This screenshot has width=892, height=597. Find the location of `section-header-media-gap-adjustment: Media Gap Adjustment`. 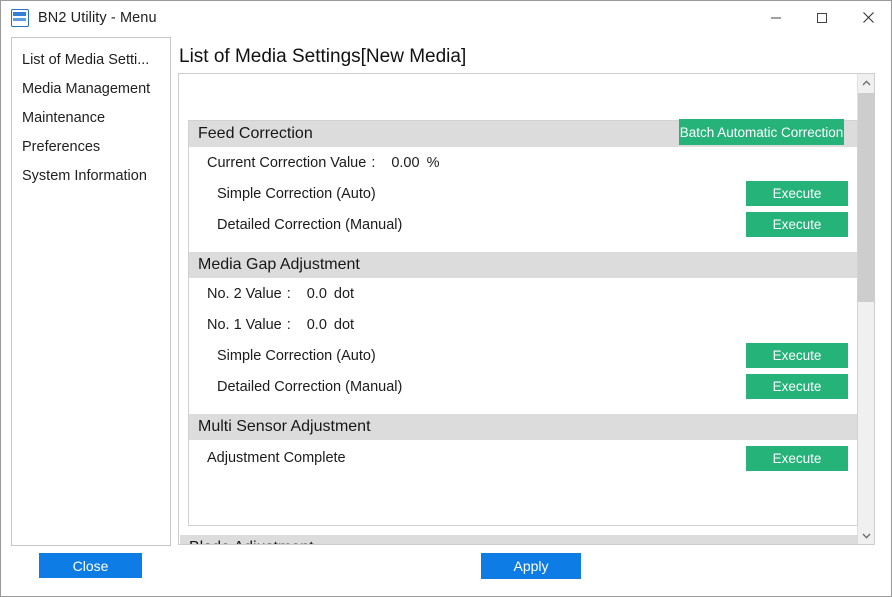

section-header-media-gap-adjustment: Media Gap Adjustment is located at coordinates (523, 265).